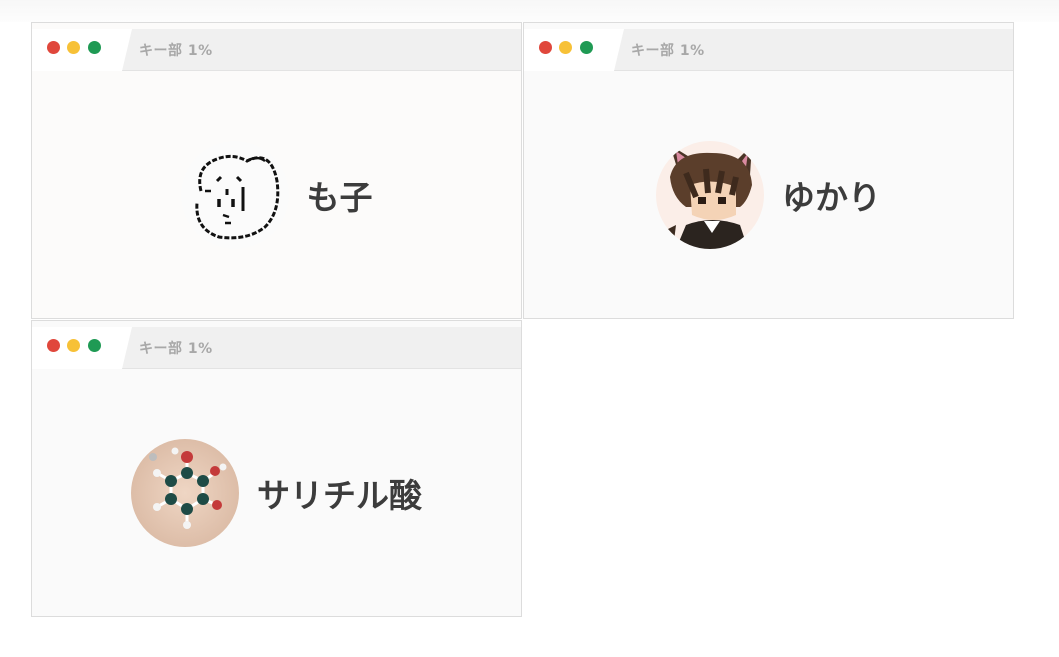 This screenshot has width=1059, height=657. I want to click on cat-ear-character-avatar, so click(710, 194).